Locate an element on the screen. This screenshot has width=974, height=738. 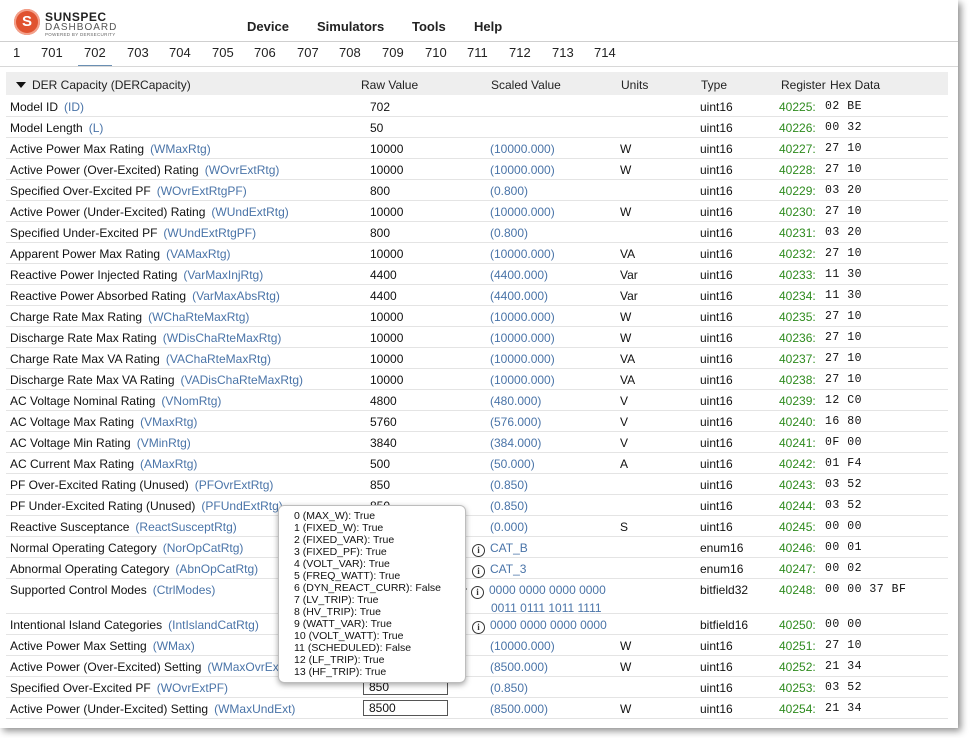
control-mode-bit: 11 (SCHEDULED): False is located at coordinates (353, 648).